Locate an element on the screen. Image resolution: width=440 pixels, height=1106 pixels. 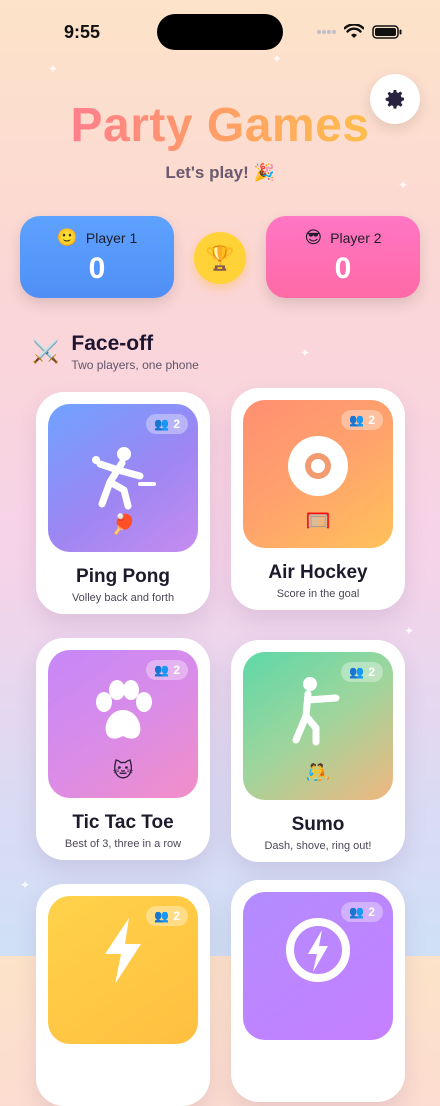
puck-icon is located at coordinates (318, 466).